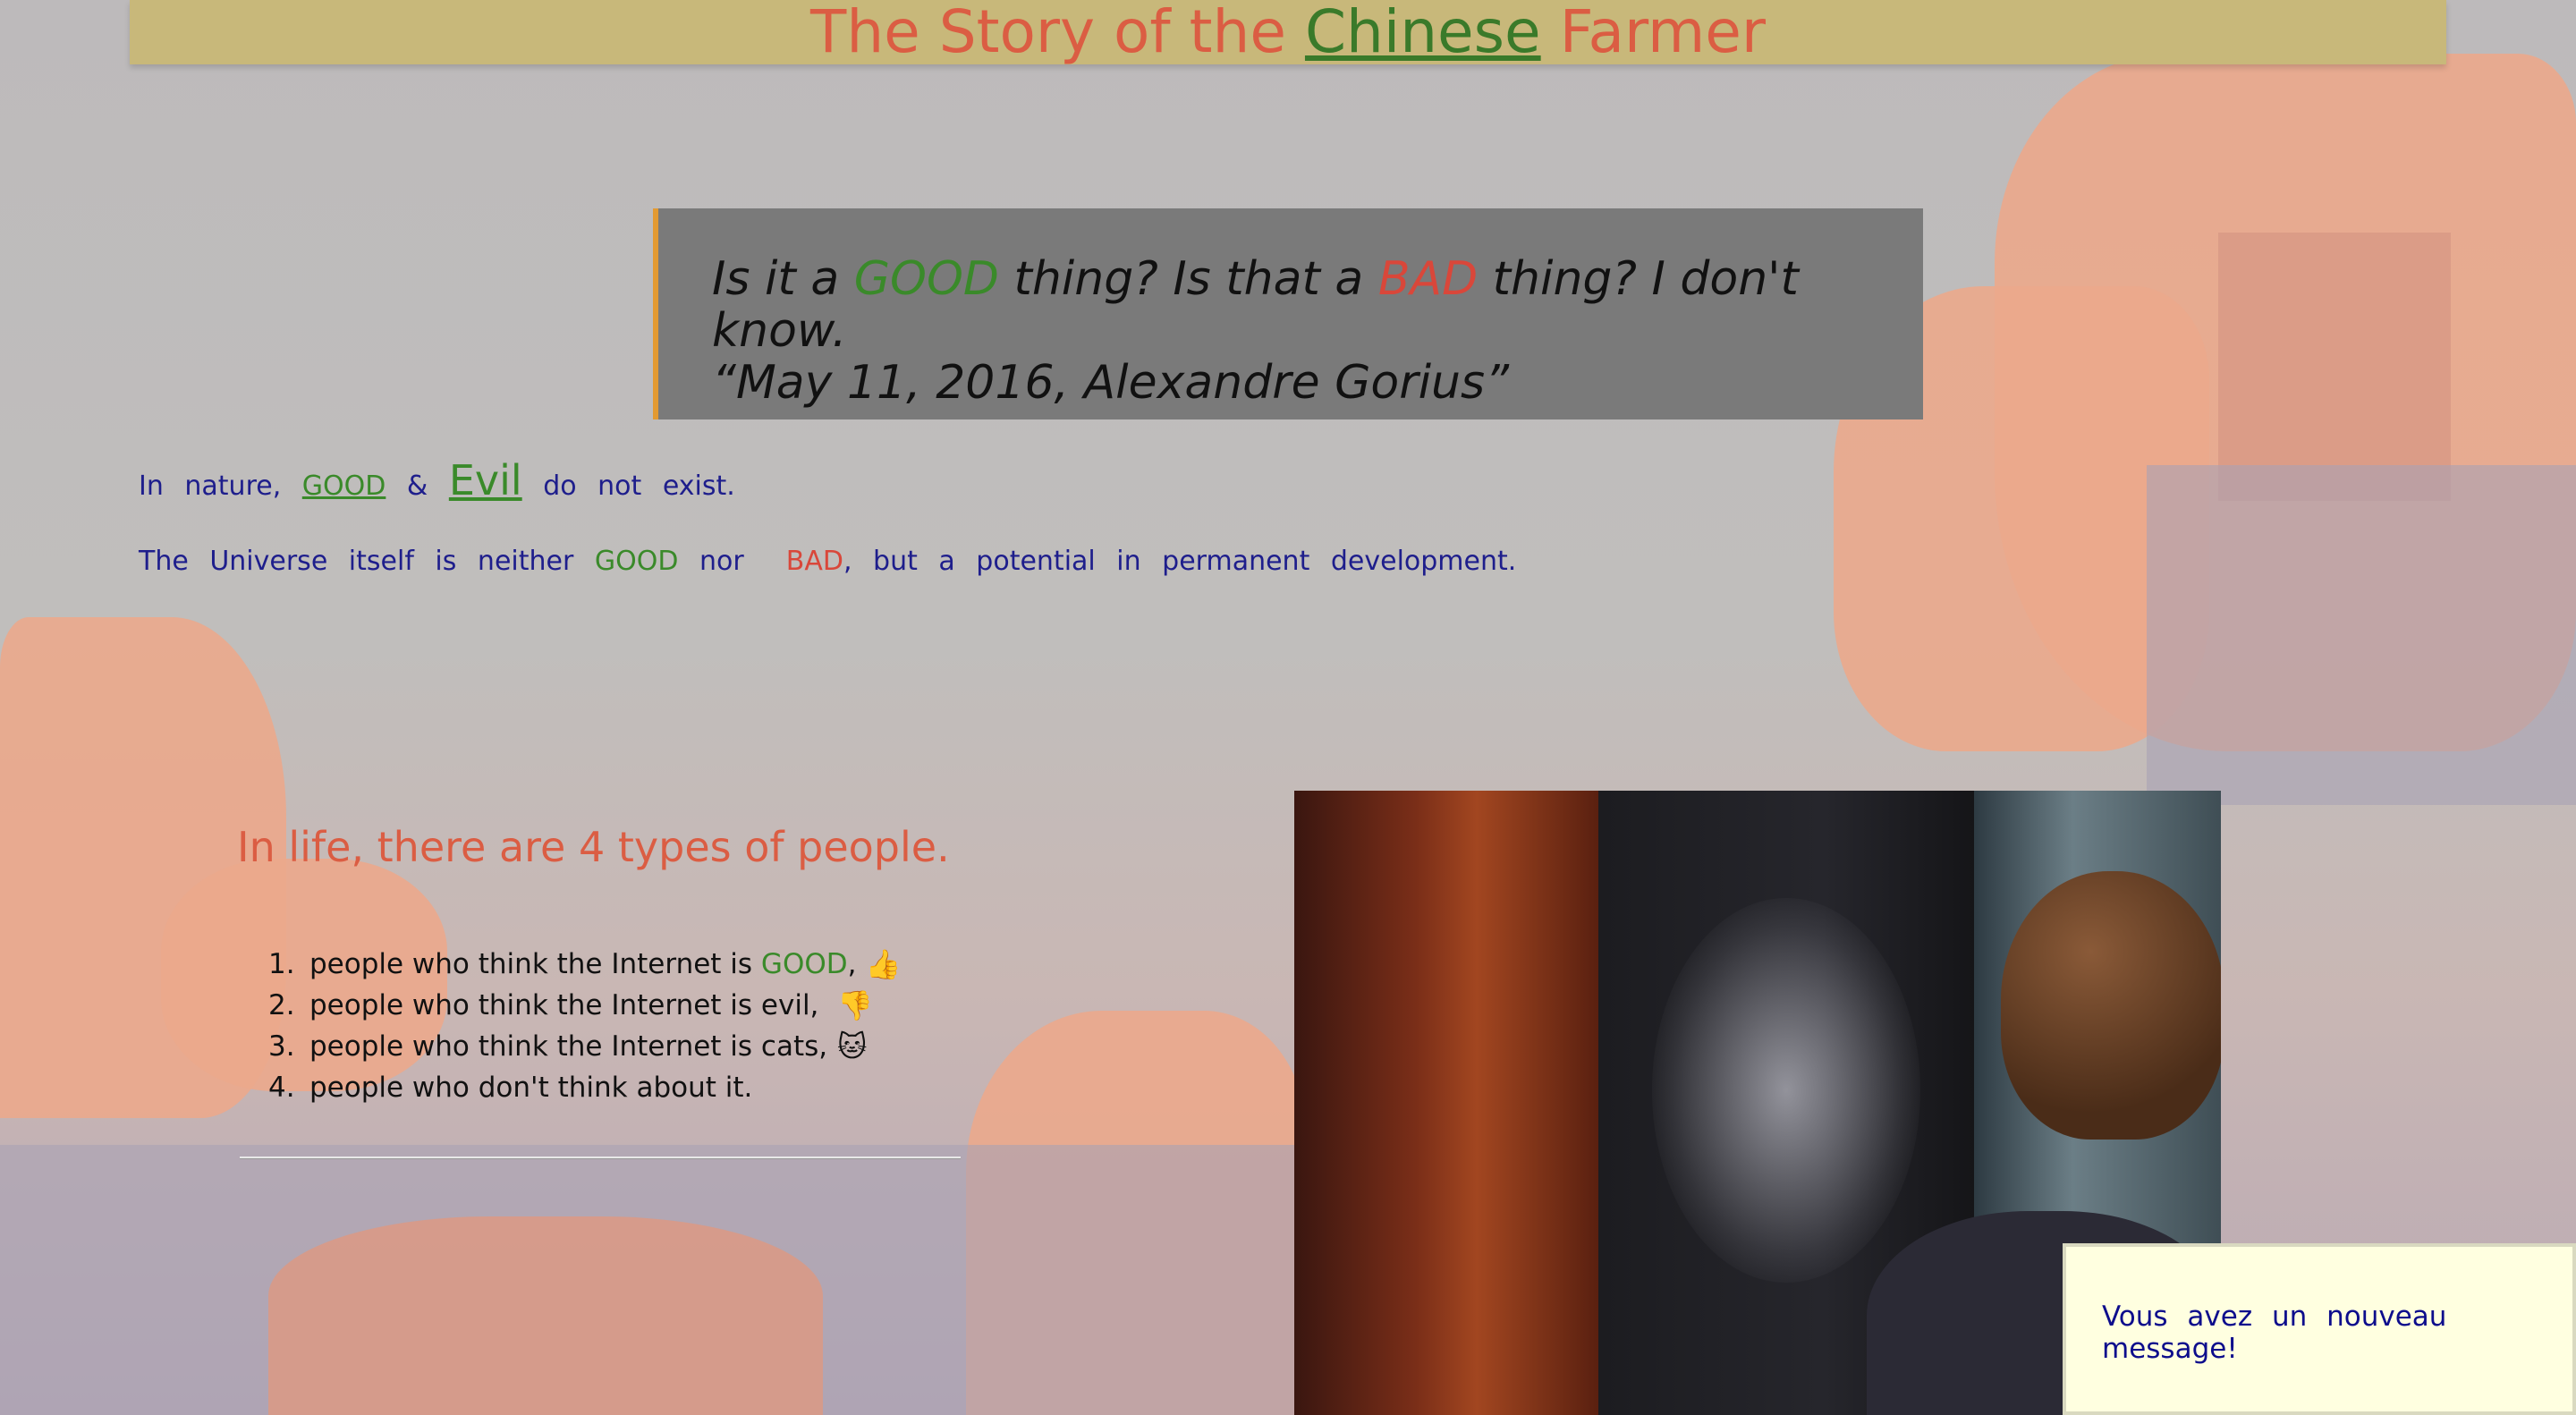 This screenshot has width=2576, height=1415. Describe the element at coordinates (564, 1005) in the screenshot. I see `list-text: people who think the Internet is evil,` at that location.